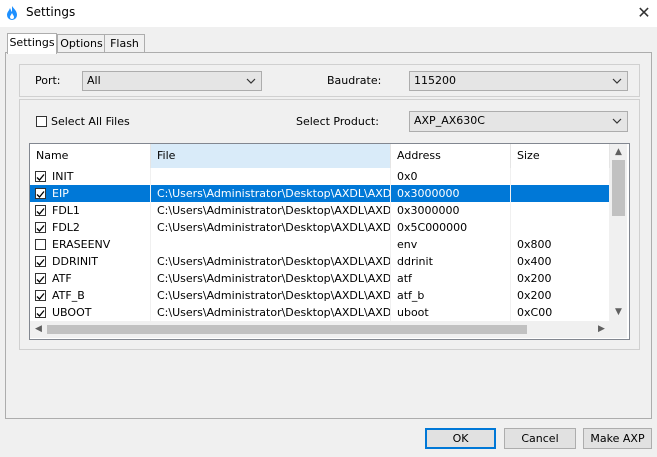 Image resolution: width=657 pixels, height=457 pixels. I want to click on vertical-scrollbar: ▲ ▼, so click(618, 232).